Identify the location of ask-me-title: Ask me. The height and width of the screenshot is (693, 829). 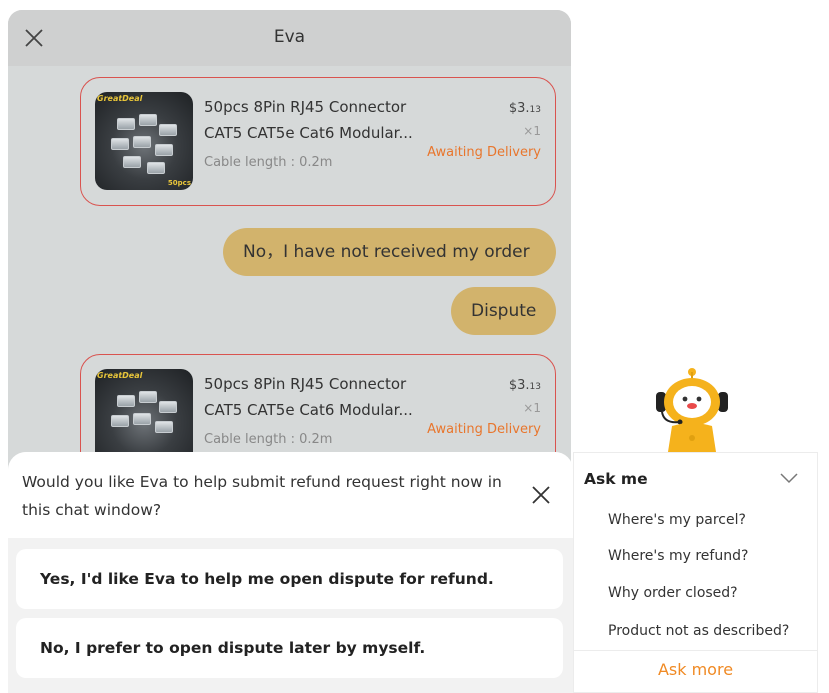
(616, 479).